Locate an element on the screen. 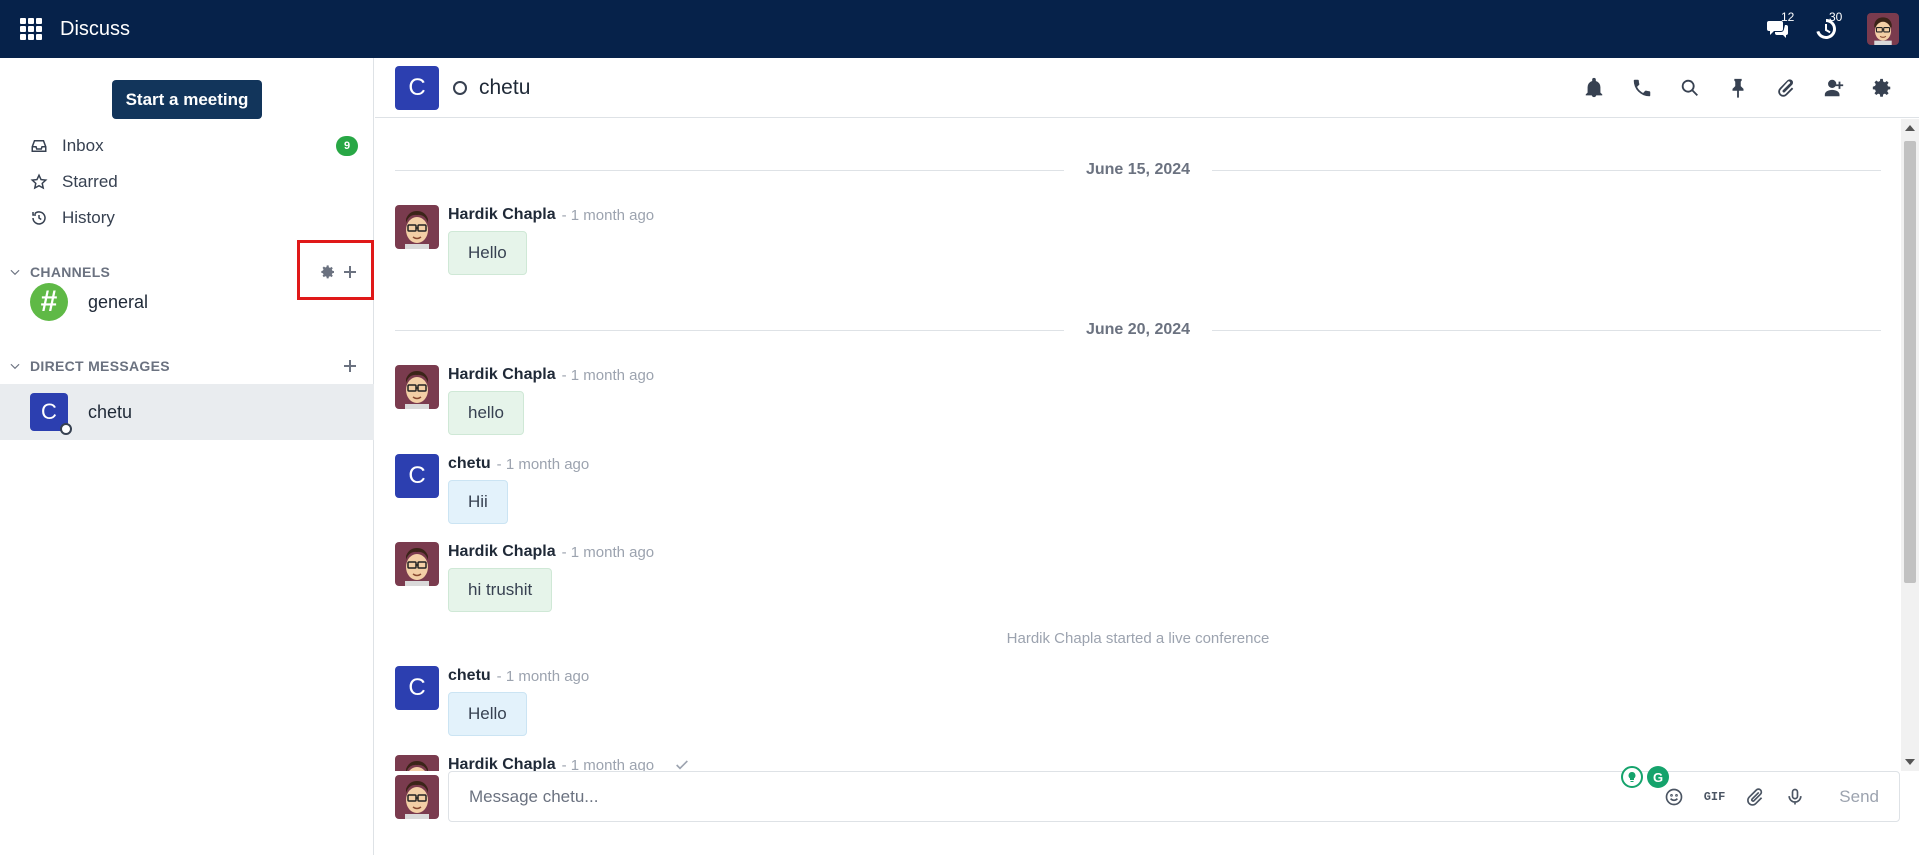 This screenshot has height=855, width=1919. direct-messages-title: DIRECT MESSAGES is located at coordinates (100, 366).